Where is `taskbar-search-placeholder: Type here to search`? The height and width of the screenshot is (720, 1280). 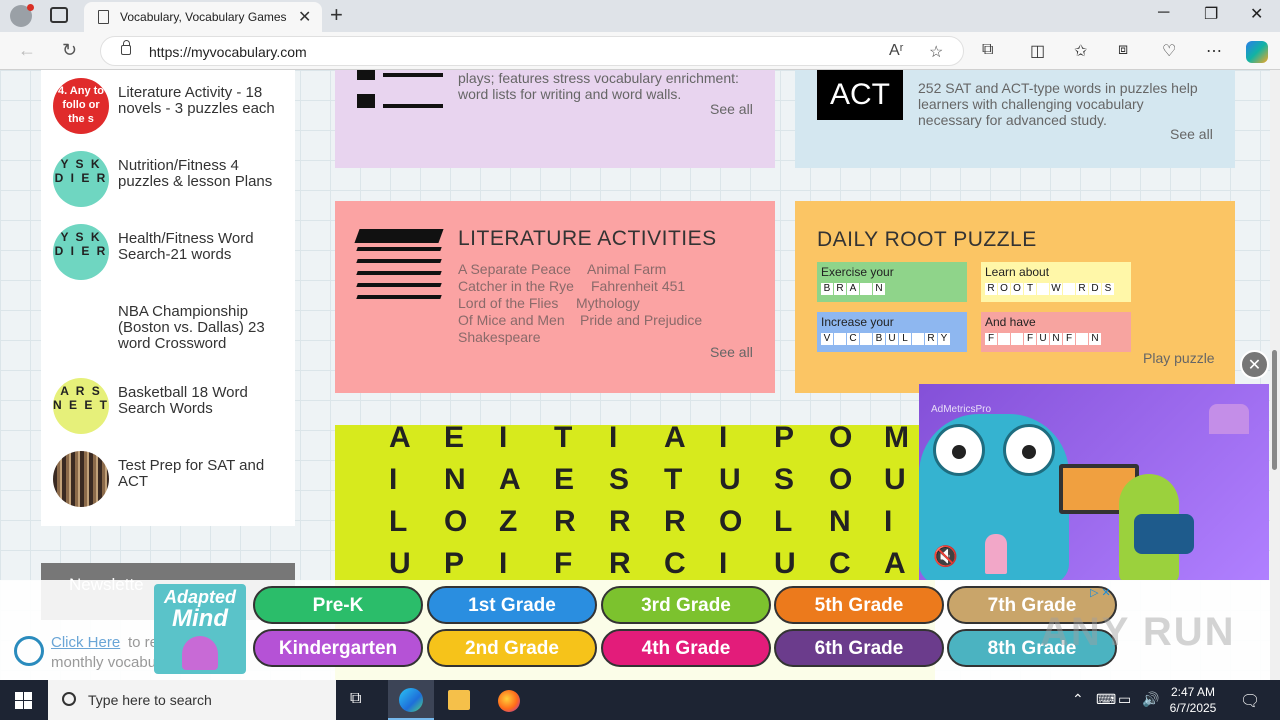 taskbar-search-placeholder: Type here to search is located at coordinates (150, 700).